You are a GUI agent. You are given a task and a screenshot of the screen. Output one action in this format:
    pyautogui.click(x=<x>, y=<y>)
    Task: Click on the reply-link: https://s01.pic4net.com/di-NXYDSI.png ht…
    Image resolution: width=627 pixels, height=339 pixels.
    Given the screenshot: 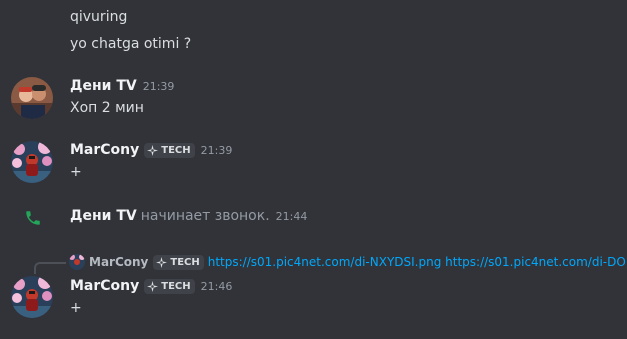 What is the action you would take?
    pyautogui.click(x=417, y=262)
    